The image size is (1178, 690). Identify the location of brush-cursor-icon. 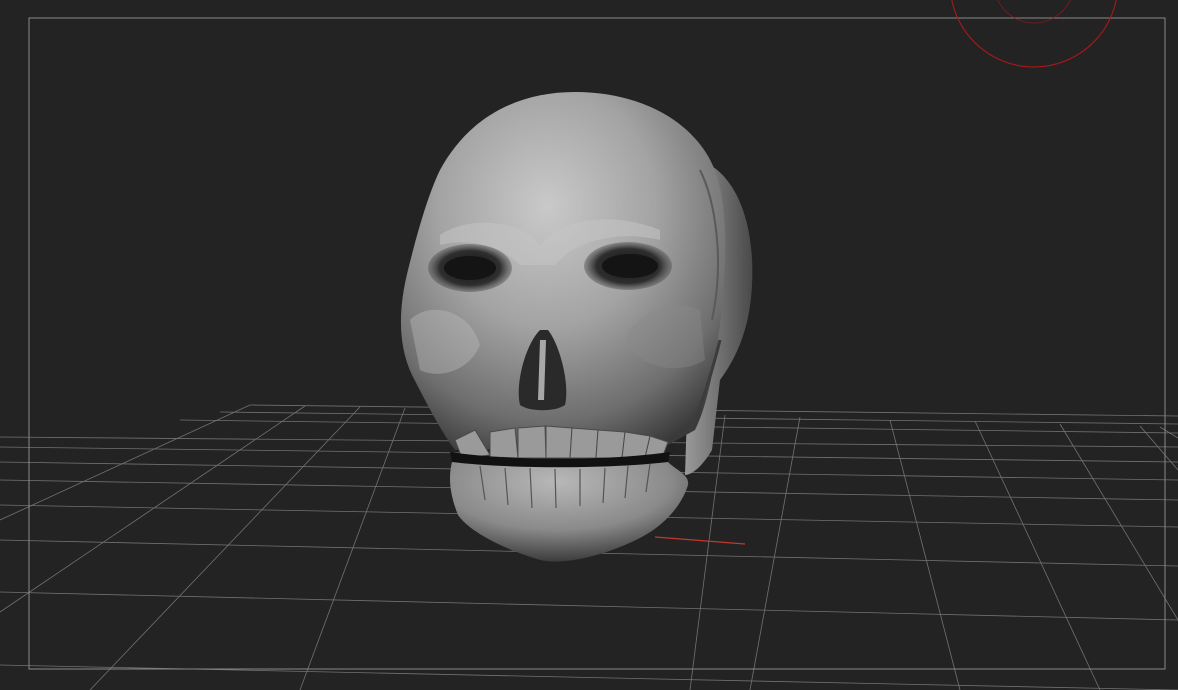
(1034, 34).